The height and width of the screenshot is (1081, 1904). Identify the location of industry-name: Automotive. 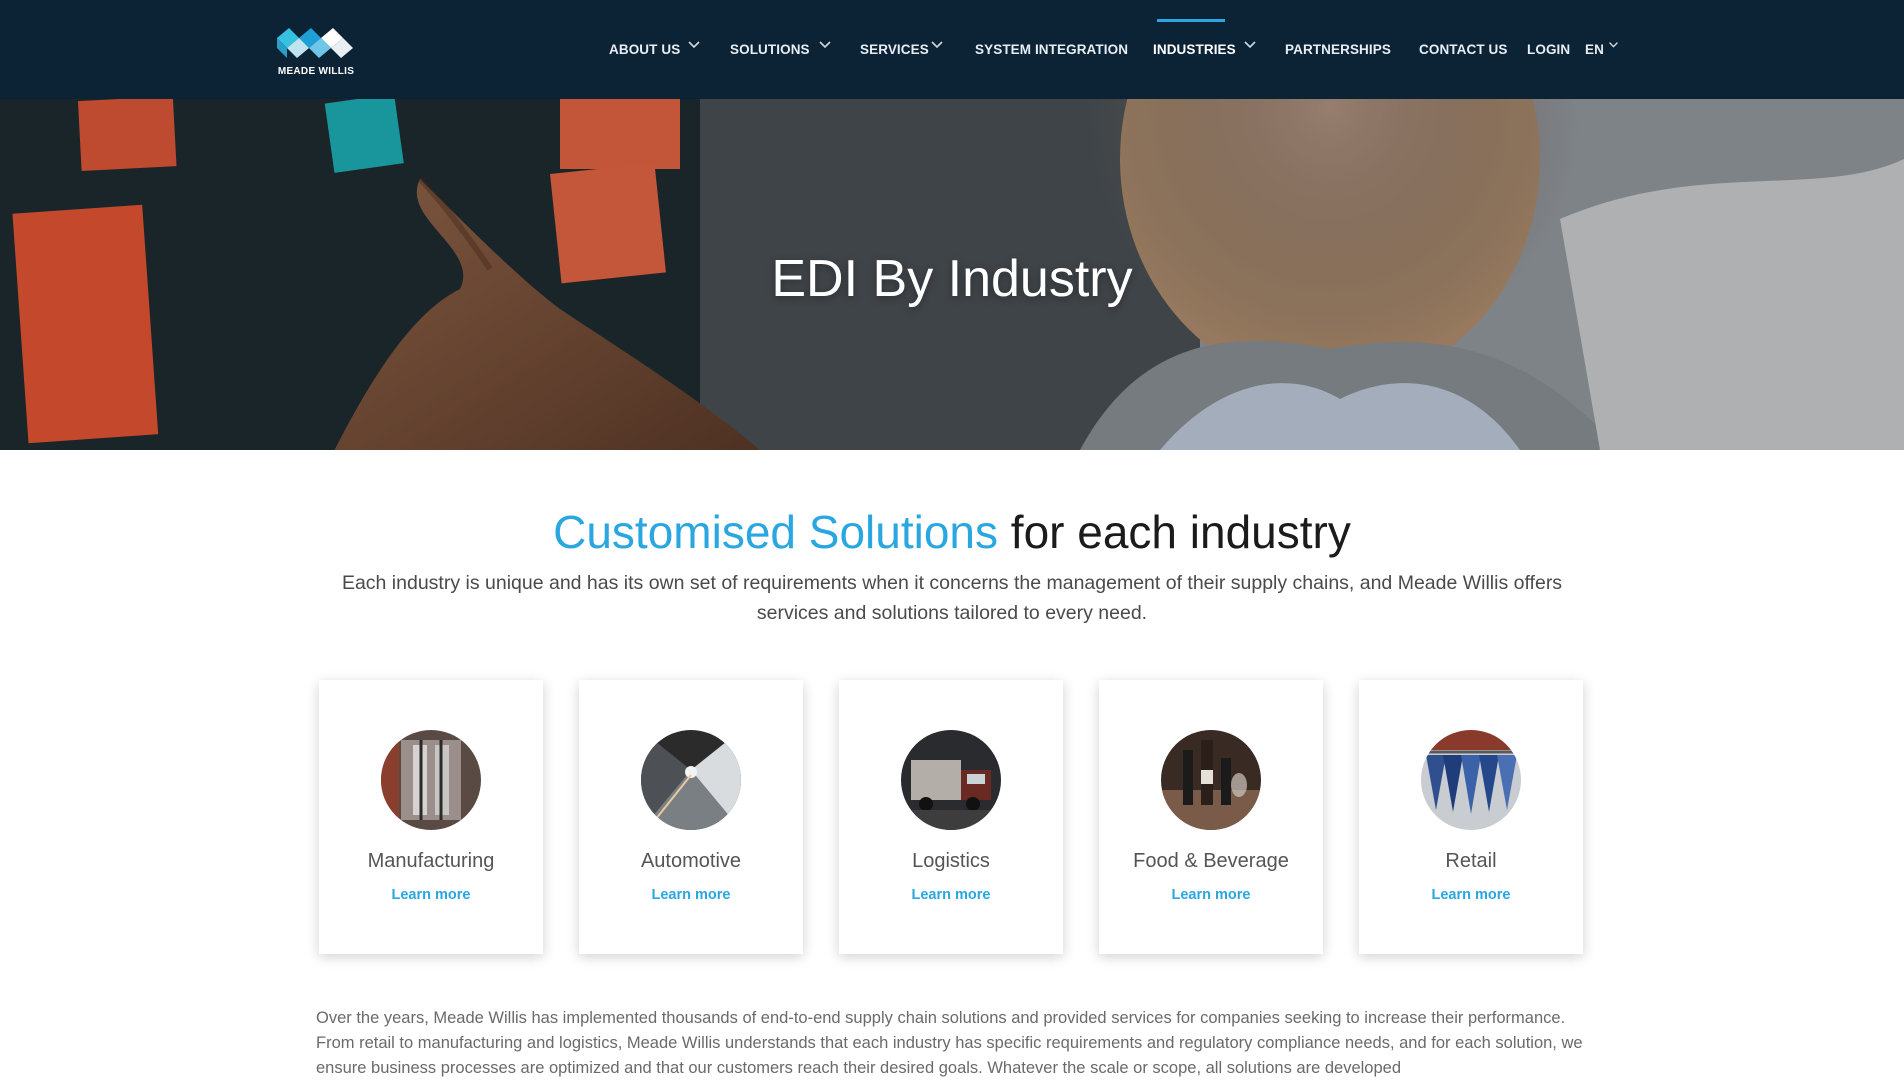
(691, 861).